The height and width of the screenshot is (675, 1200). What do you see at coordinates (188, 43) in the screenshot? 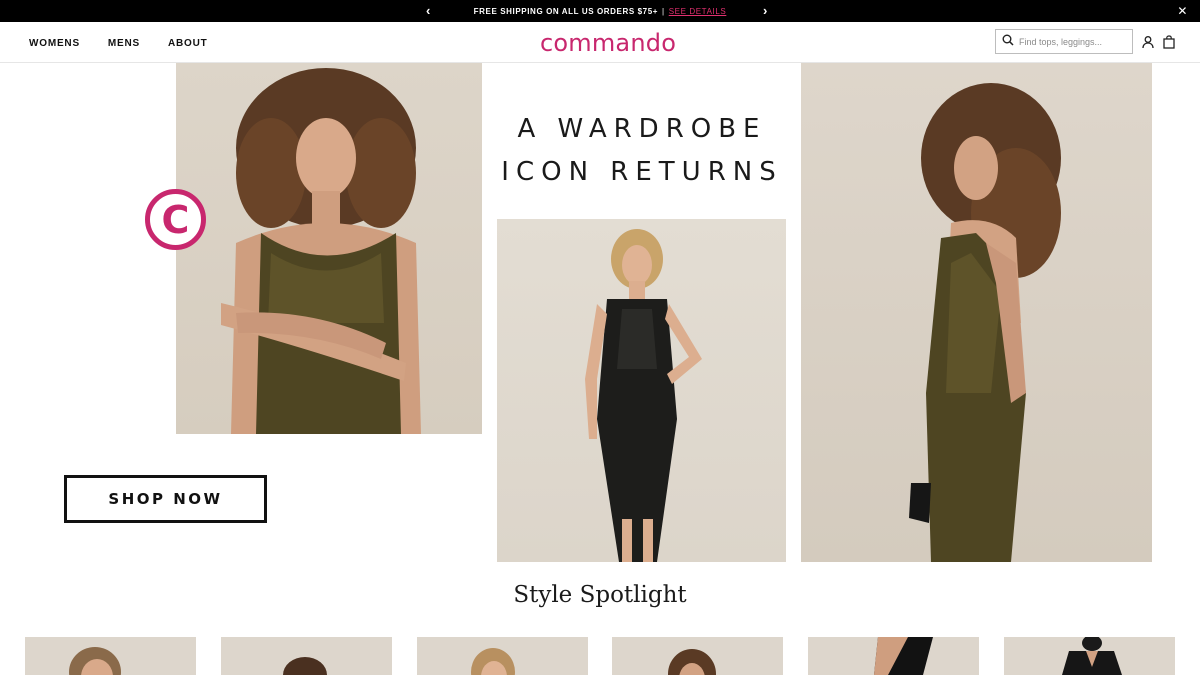
I see `nav-about: ABOUT` at bounding box center [188, 43].